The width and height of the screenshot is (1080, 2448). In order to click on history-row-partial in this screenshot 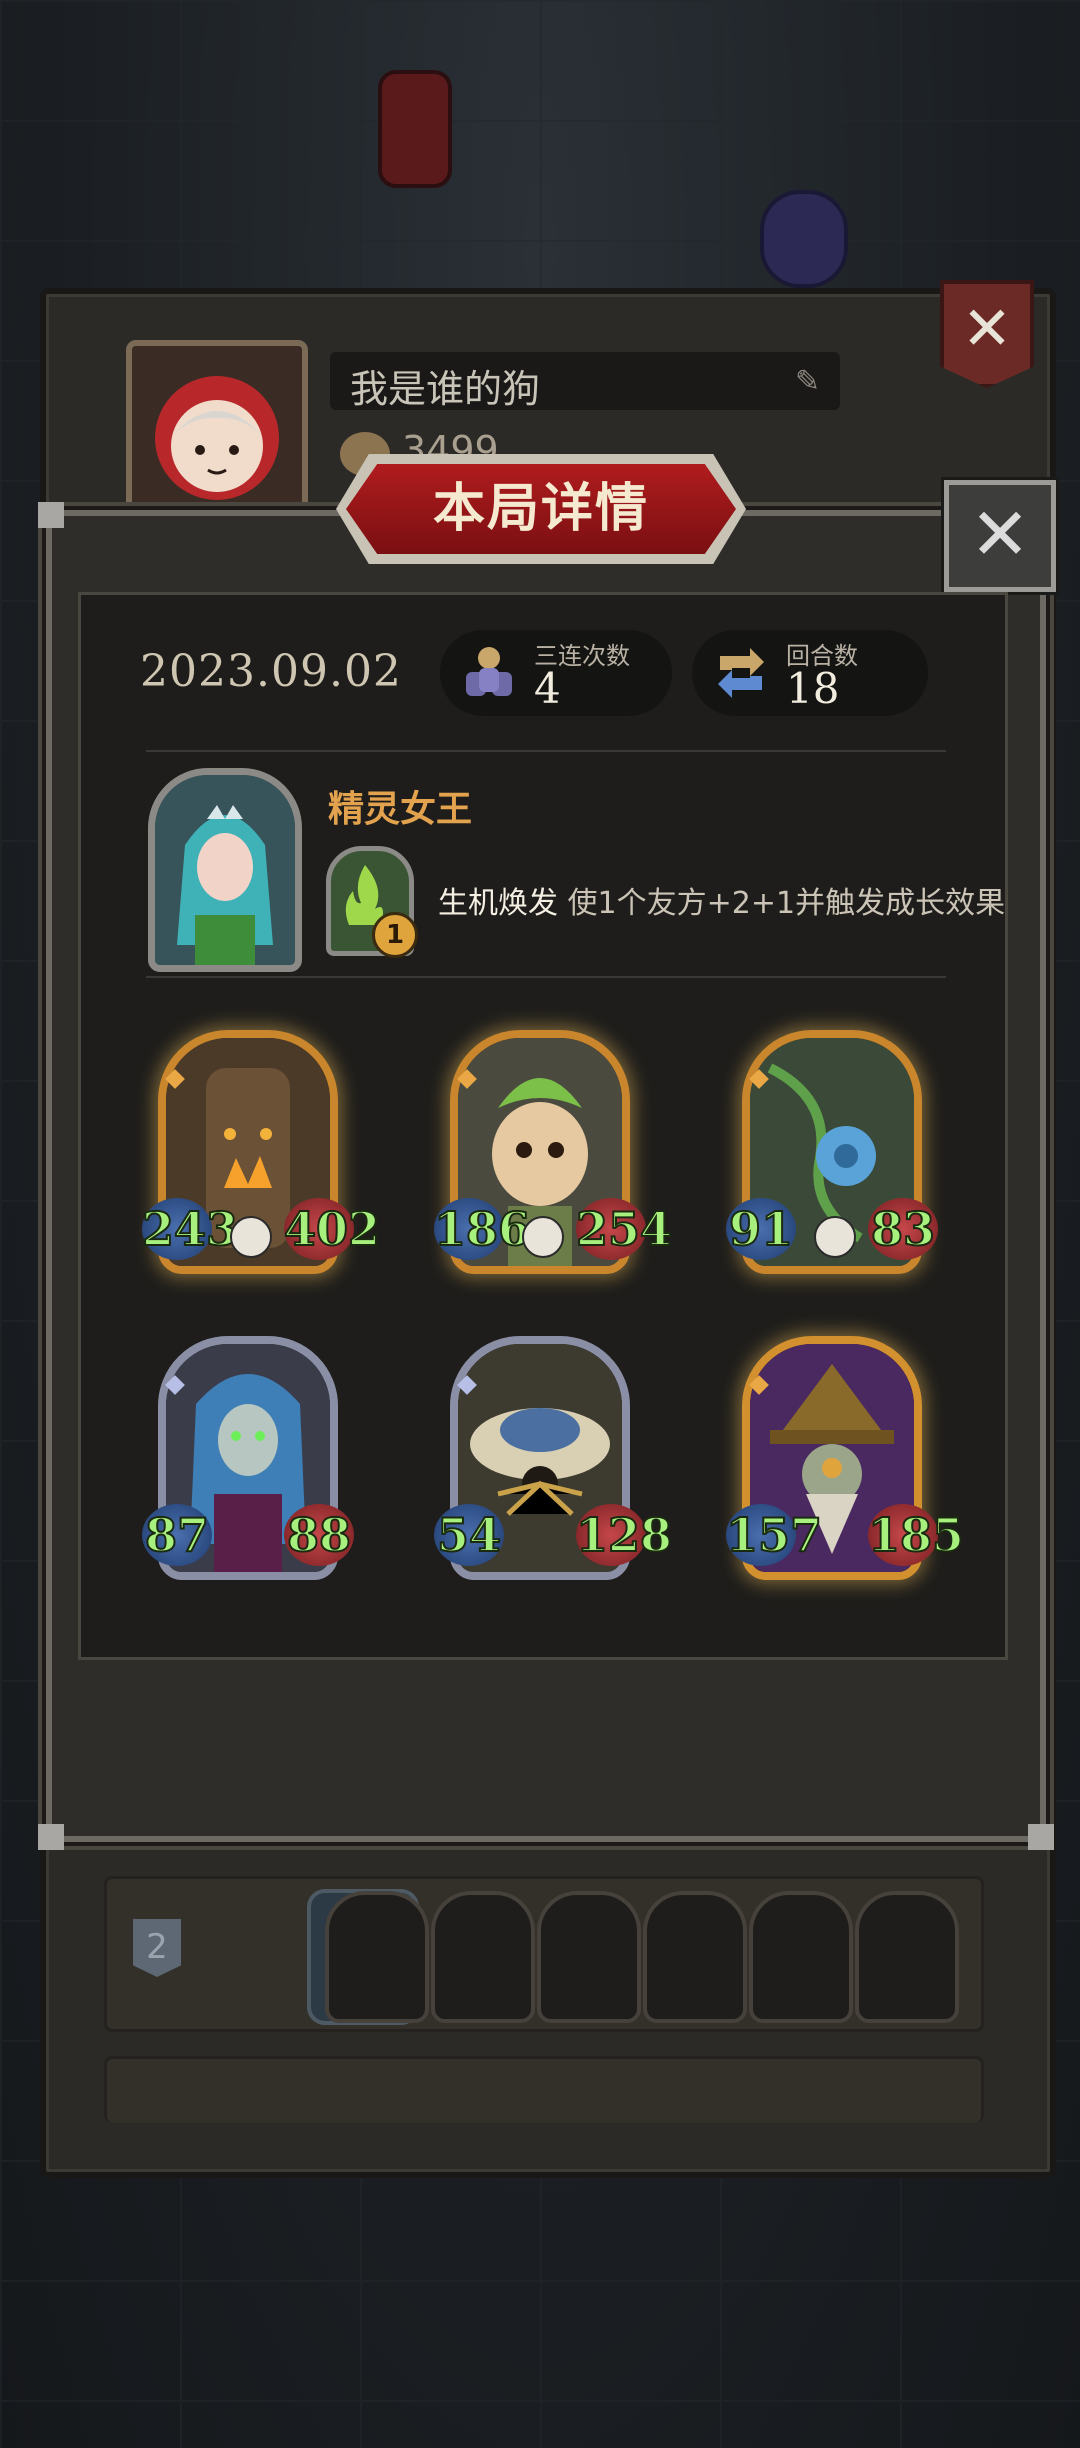, I will do `click(544, 2089)`.